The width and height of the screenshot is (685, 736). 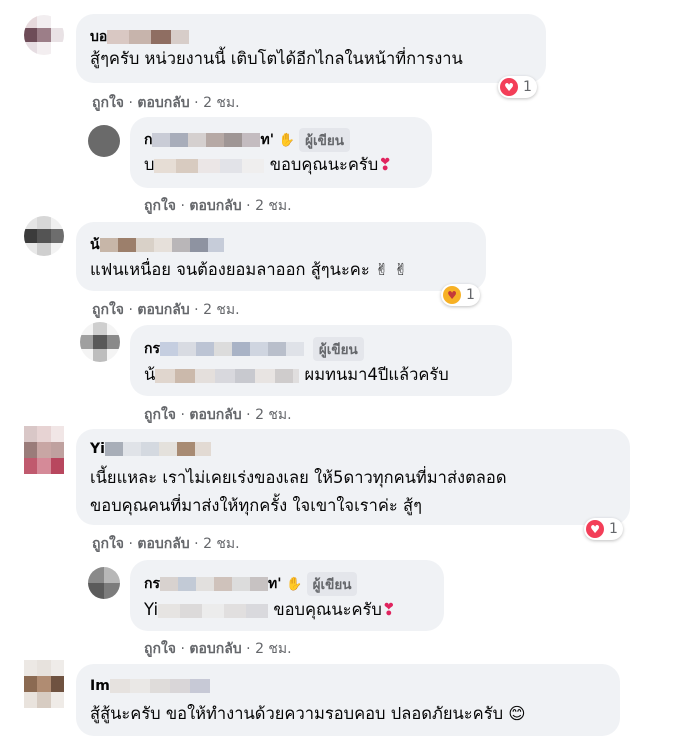 What do you see at coordinates (270, 610) in the screenshot?
I see `reply-text: Yi ขอบคุณนะครับ❣` at bounding box center [270, 610].